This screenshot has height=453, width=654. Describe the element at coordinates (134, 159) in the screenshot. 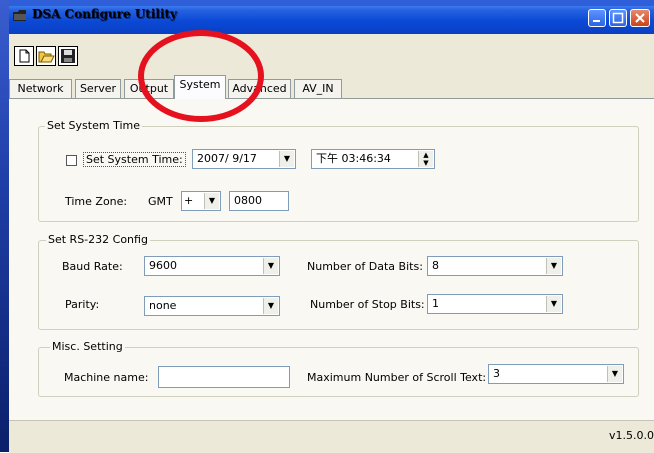

I see `set-system-time-label: Set System Time:` at that location.